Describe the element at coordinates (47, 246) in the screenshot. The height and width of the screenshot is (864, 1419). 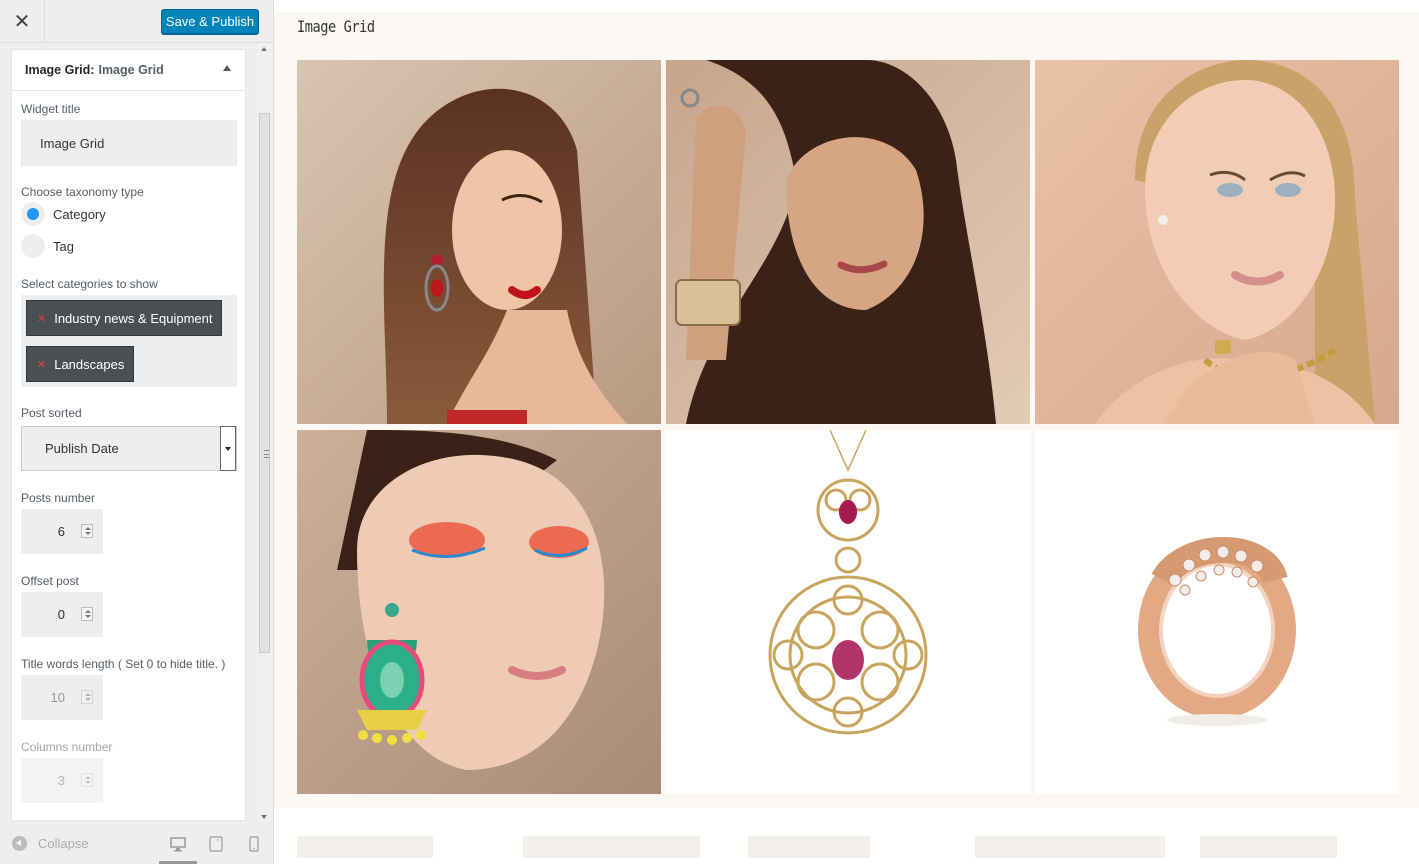
I see `radio-tag: Tag` at that location.